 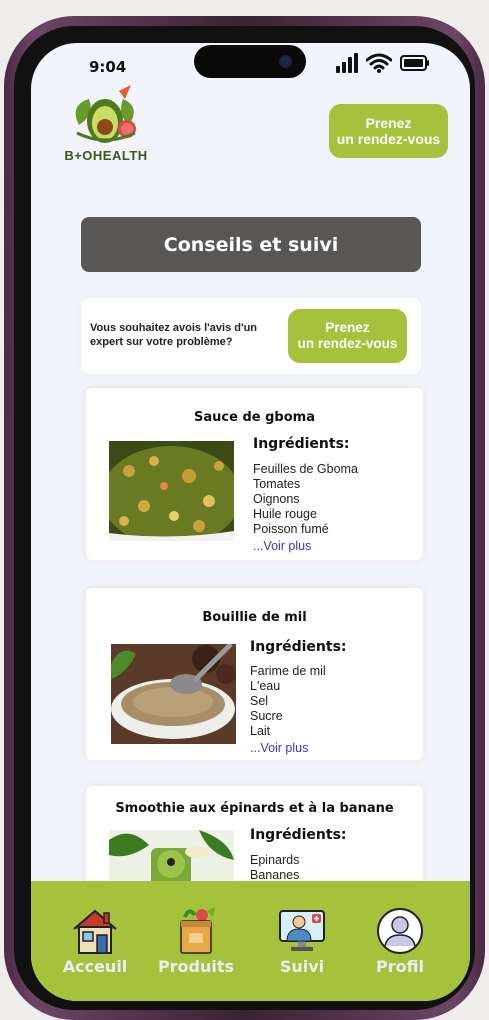 What do you see at coordinates (285, 61) in the screenshot?
I see `camera-icon` at bounding box center [285, 61].